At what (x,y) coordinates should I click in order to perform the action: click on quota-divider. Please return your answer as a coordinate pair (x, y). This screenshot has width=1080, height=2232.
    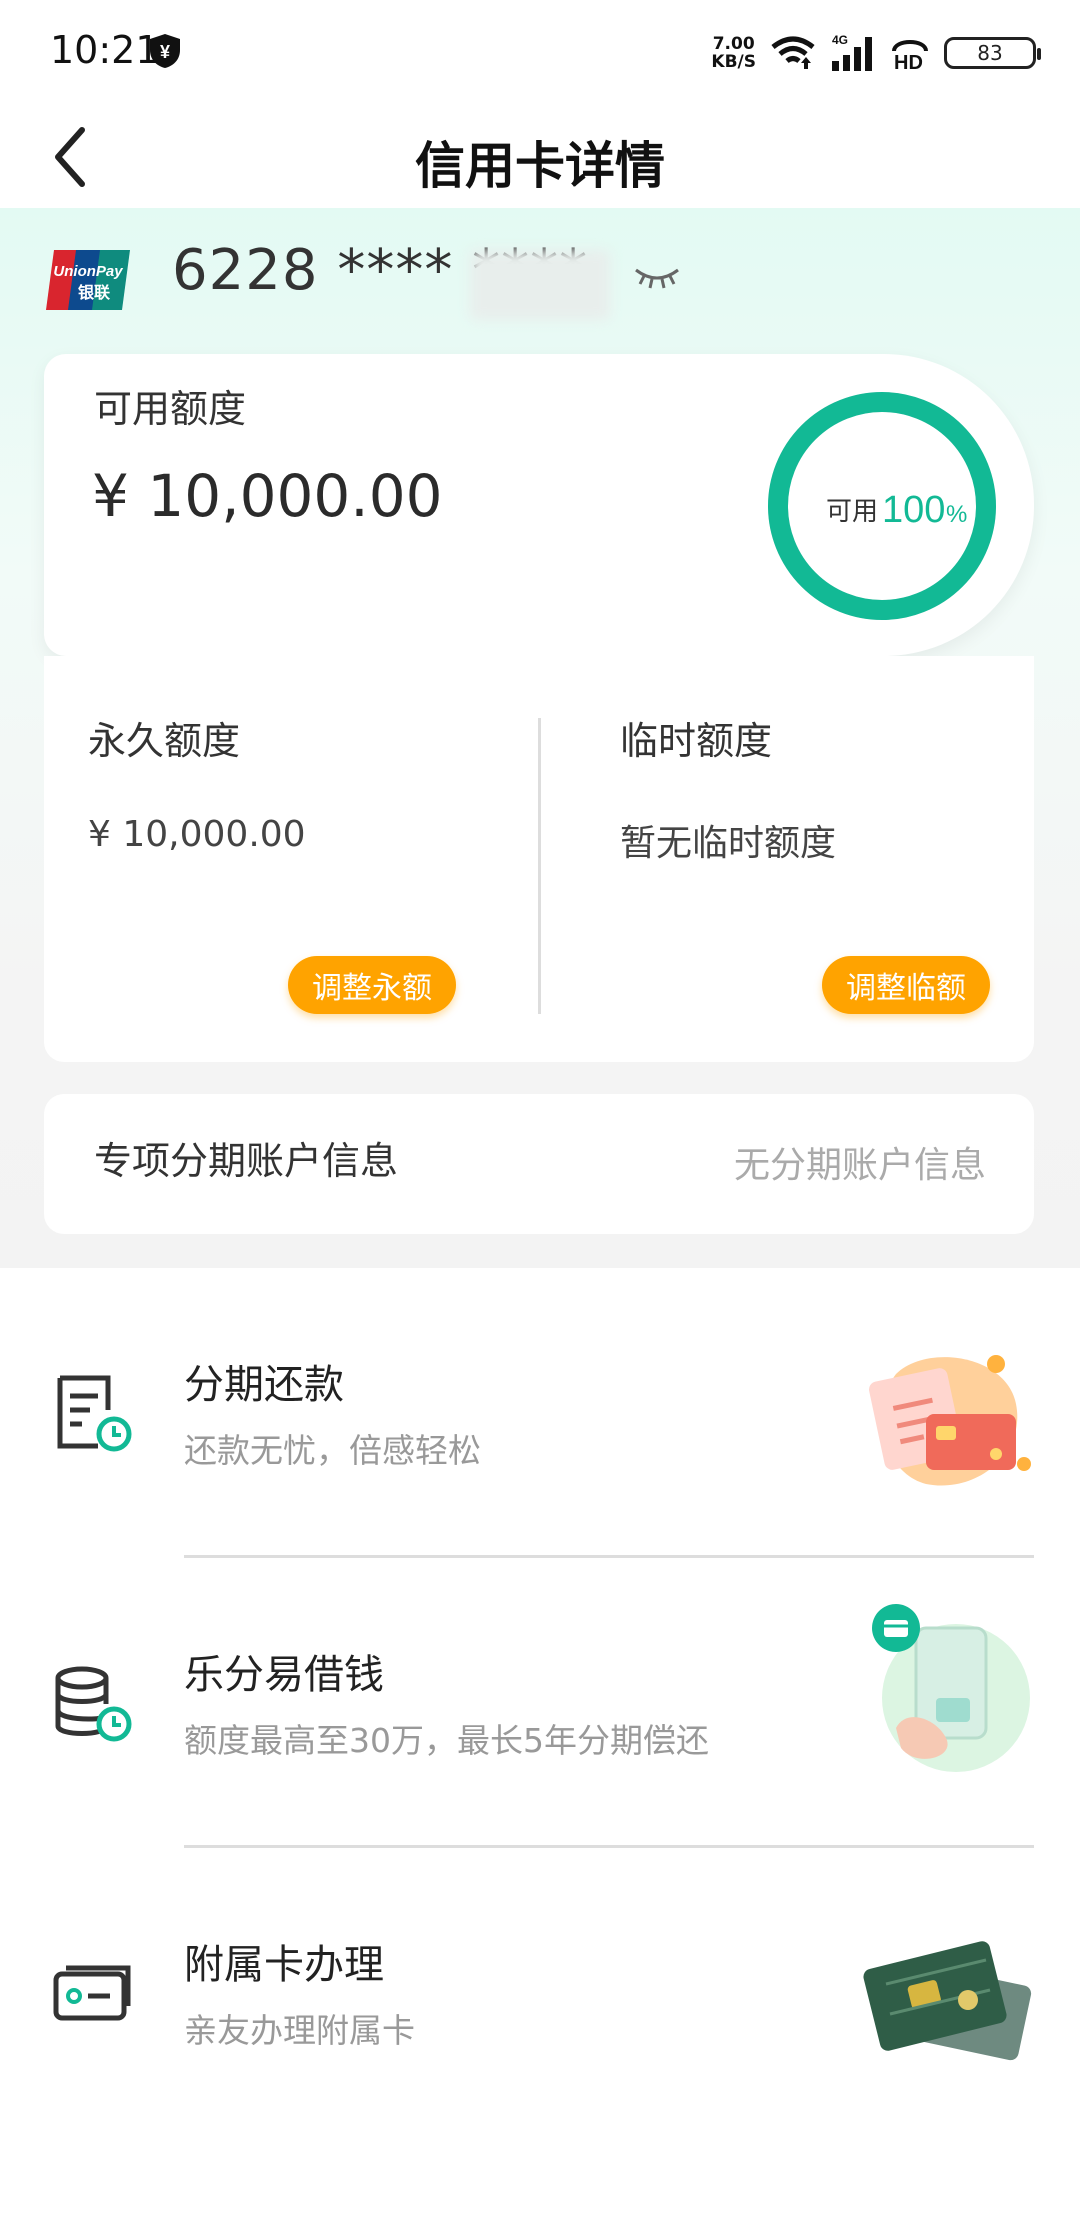
    Looking at the image, I should click on (539, 866).